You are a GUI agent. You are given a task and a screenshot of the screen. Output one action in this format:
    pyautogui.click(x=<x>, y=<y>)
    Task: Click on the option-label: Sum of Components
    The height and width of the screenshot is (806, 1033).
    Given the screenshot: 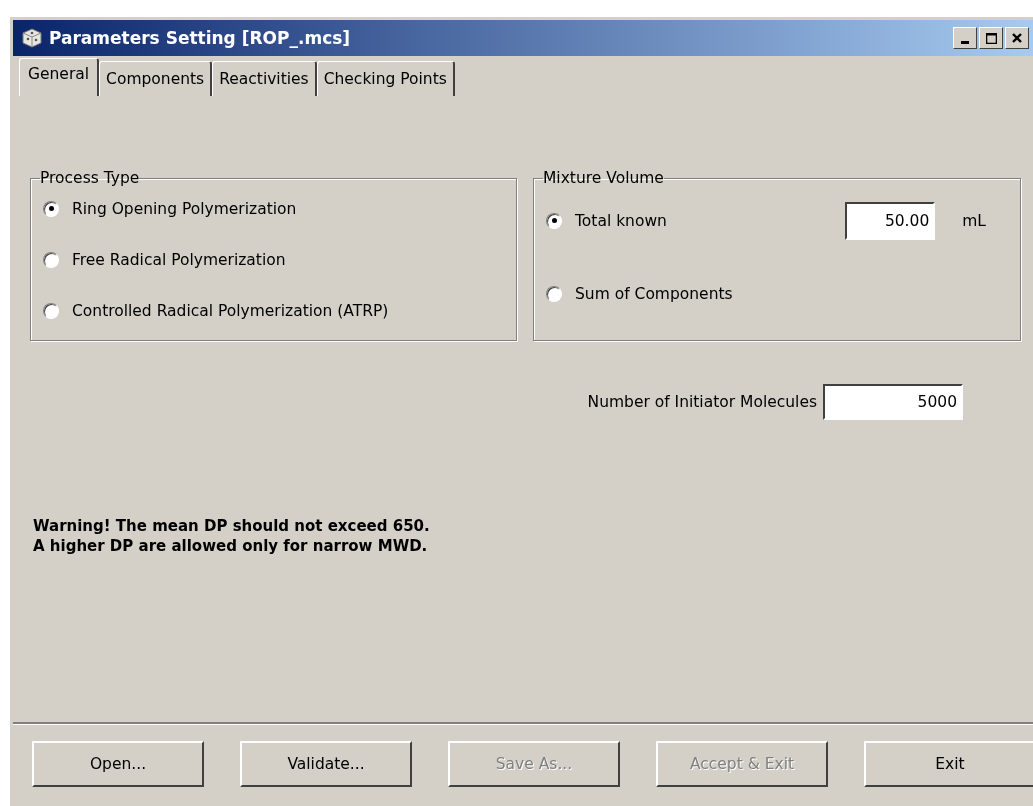 What is the action you would take?
    pyautogui.click(x=654, y=293)
    